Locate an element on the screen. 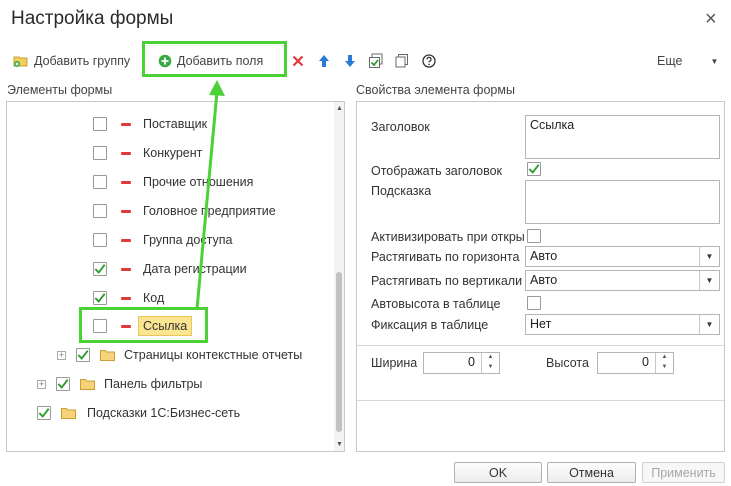  width-value: 0 is located at coordinates (471, 362).